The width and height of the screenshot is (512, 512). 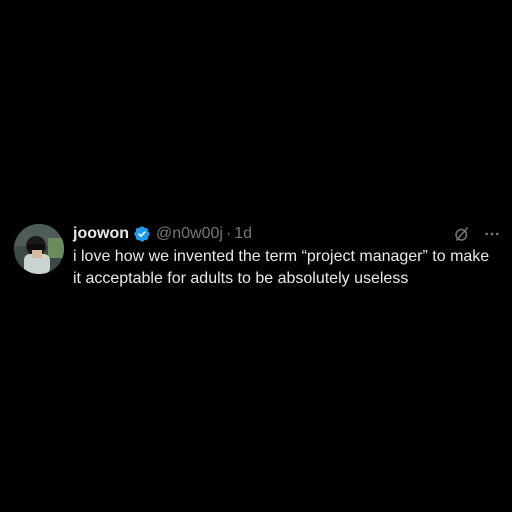 I want to click on handle: @n0w00j, so click(x=189, y=234).